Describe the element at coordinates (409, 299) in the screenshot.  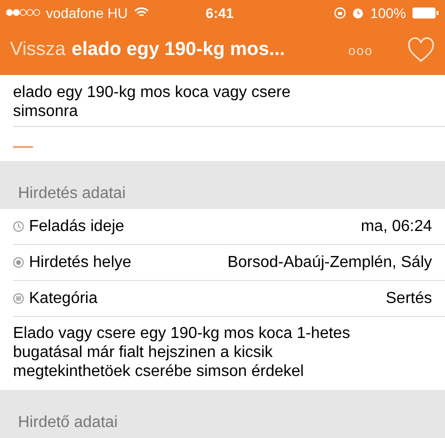
I see `row-value: Sertés` at that location.